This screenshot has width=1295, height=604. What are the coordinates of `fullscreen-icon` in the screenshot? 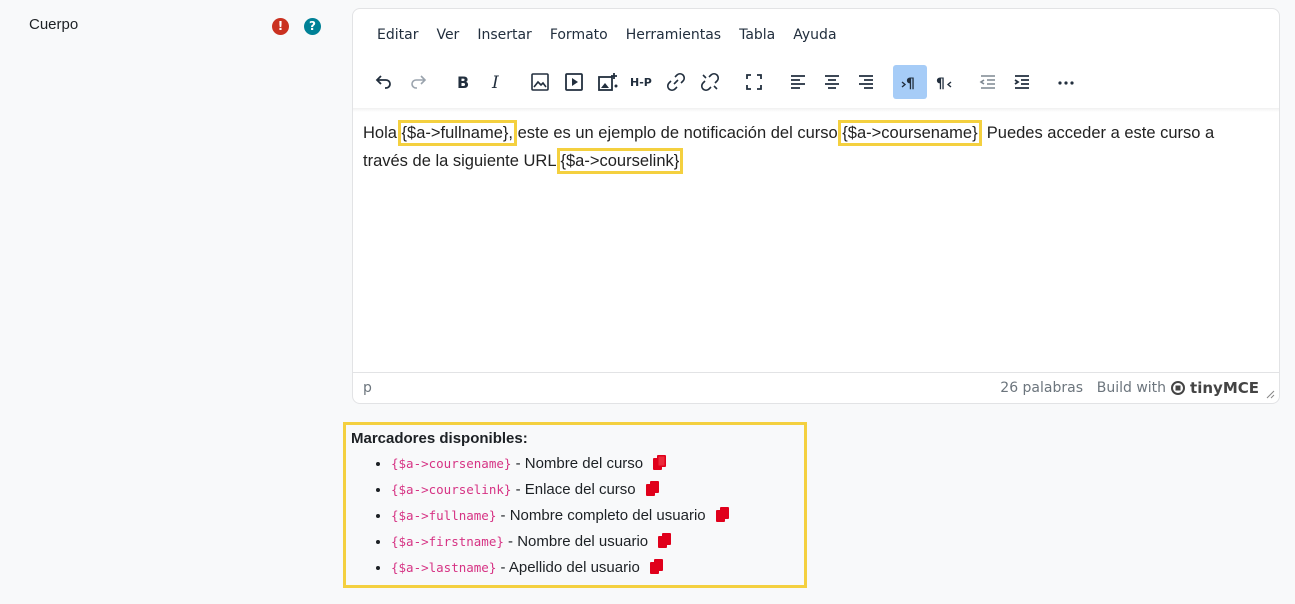 It's located at (754, 82).